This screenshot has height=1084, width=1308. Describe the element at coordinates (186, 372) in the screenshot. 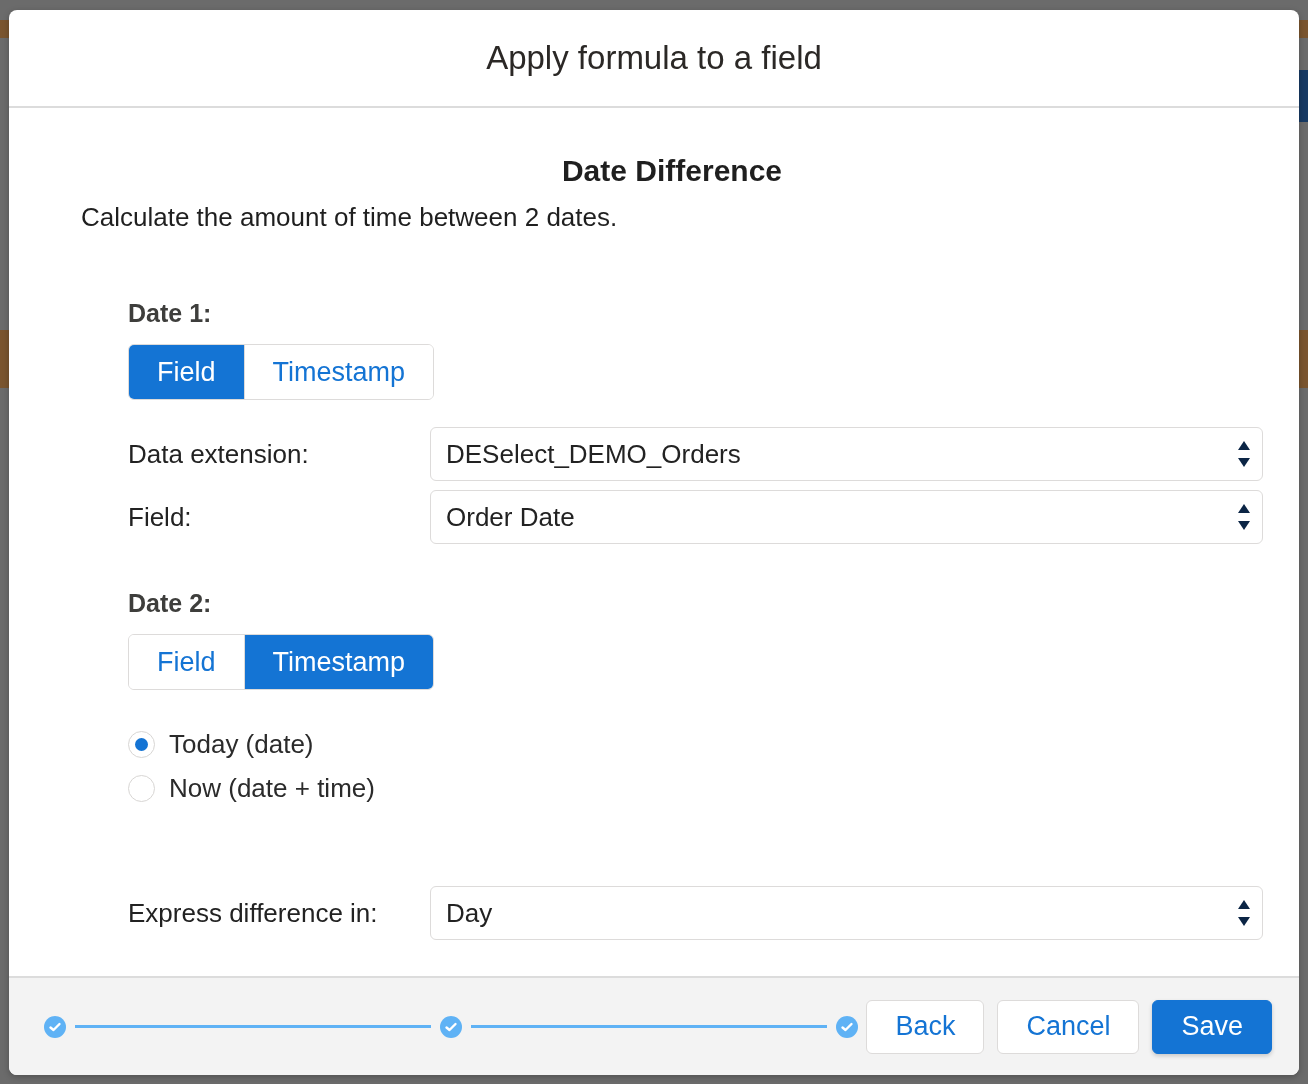

I see `toggle-segment: Field` at that location.